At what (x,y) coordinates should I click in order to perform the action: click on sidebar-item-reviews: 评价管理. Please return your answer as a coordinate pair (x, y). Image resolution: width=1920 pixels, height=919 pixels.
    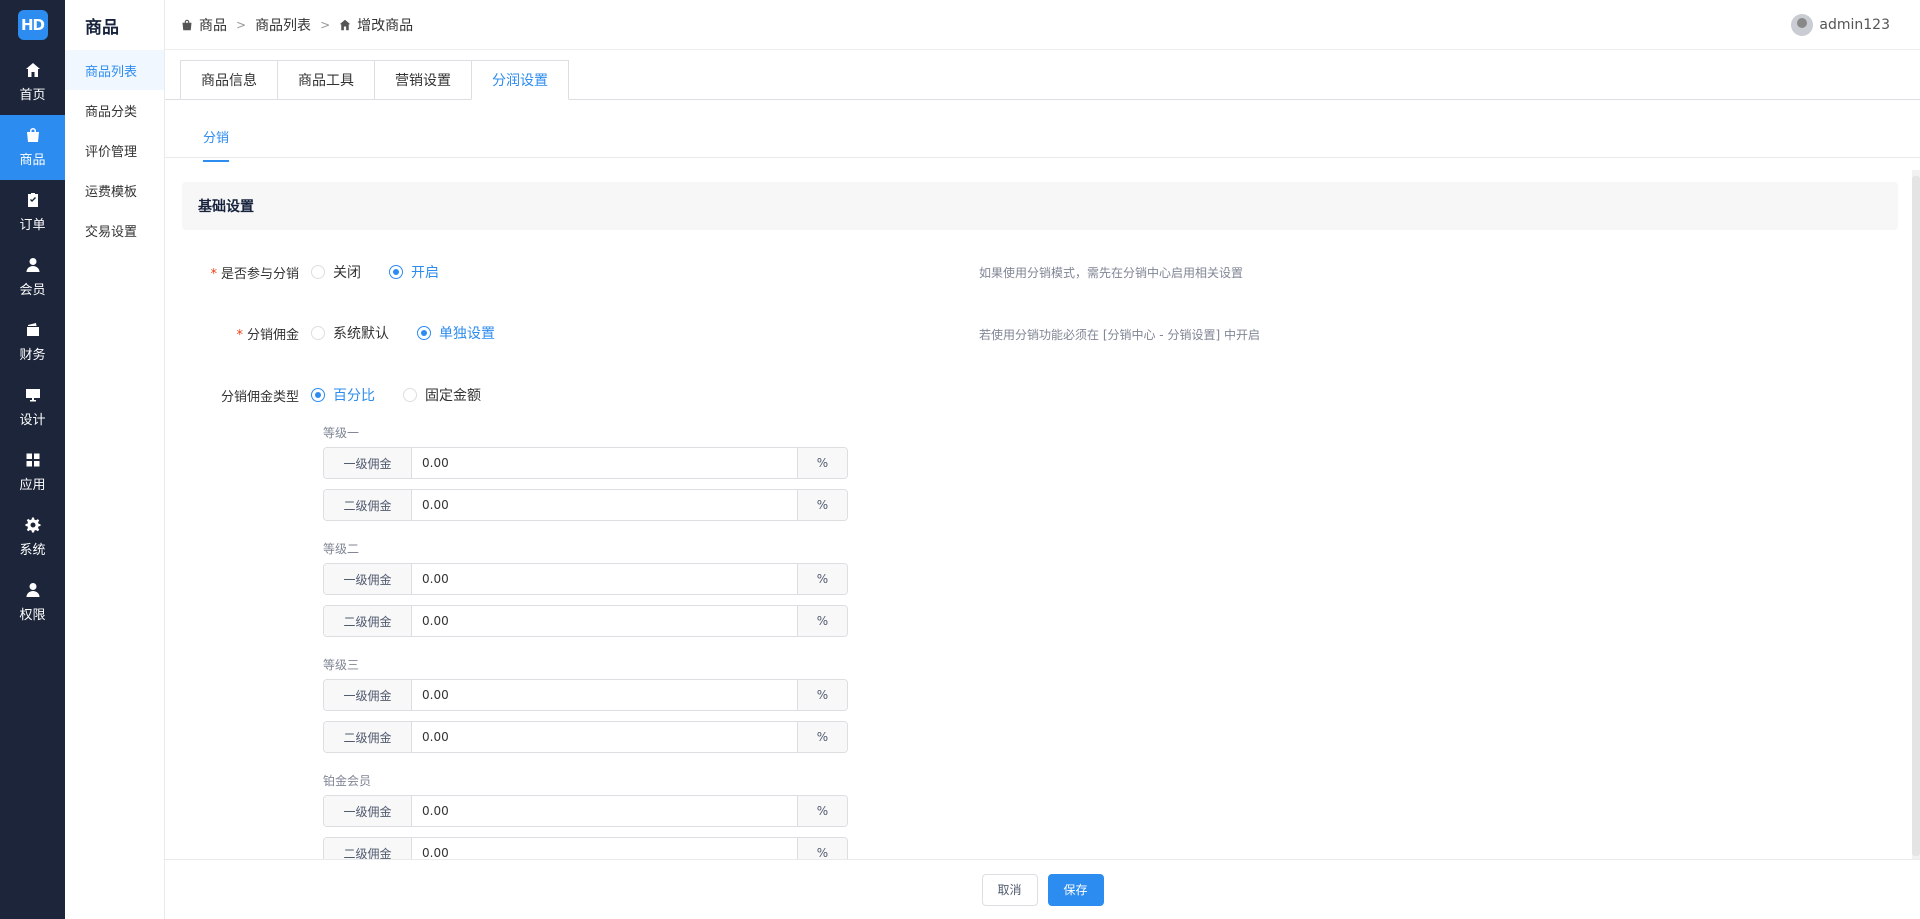
    Looking at the image, I should click on (114, 150).